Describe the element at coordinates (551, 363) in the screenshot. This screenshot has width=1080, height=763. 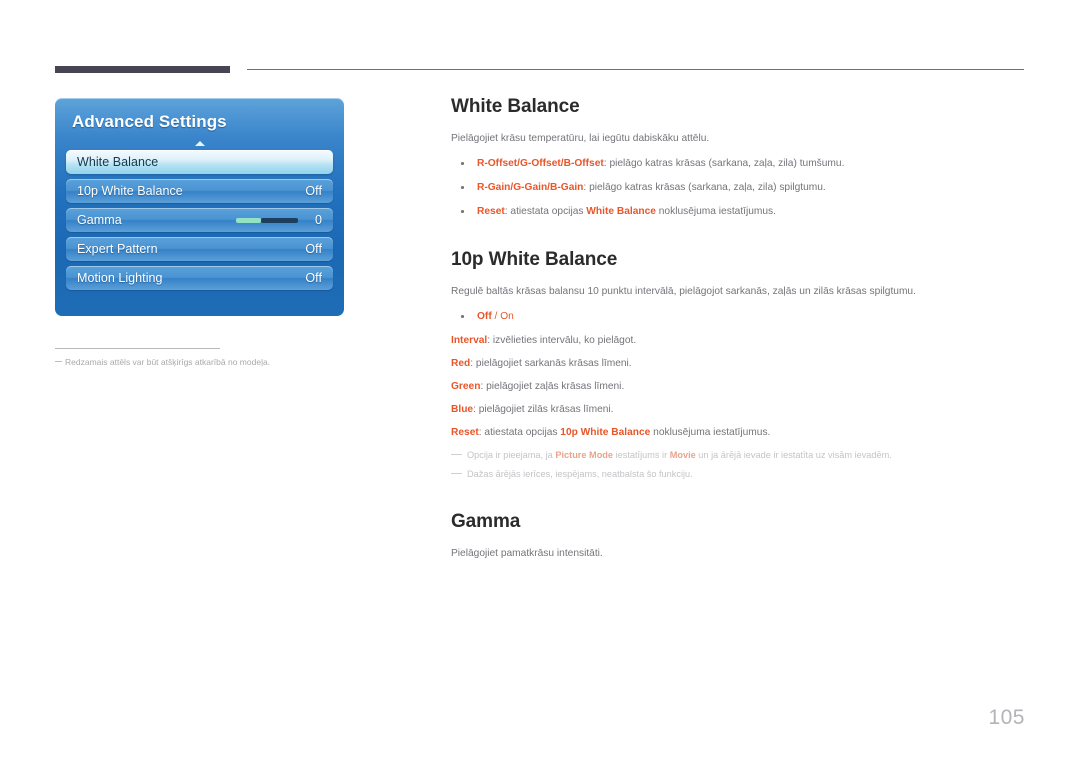
I see `detail-text: : pielāgojiet sarkanās krāsas līmeni.` at that location.